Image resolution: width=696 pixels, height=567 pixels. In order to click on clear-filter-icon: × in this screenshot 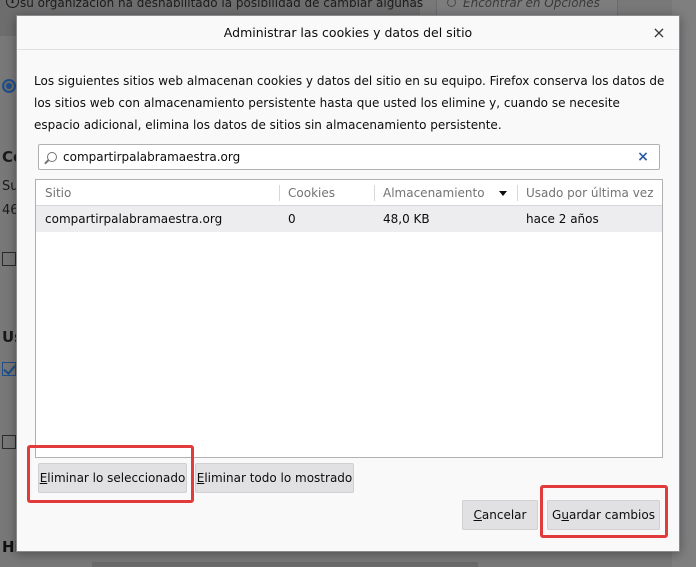, I will do `click(643, 157)`.